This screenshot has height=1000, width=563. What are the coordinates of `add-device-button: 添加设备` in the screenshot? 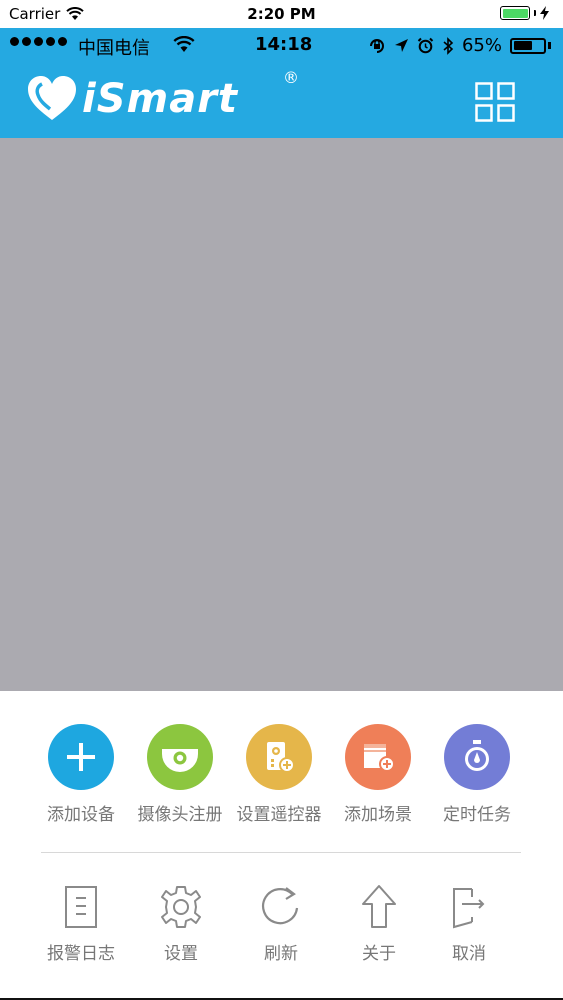 It's located at (81, 774).